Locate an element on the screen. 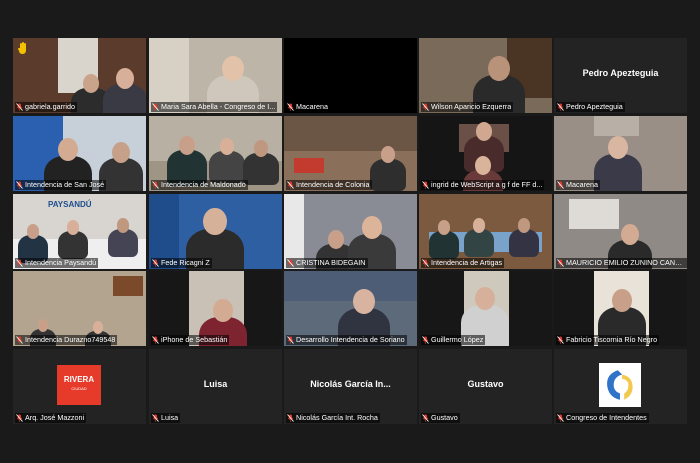  participant-tile: Intendencia de Artigas is located at coordinates (485, 231).